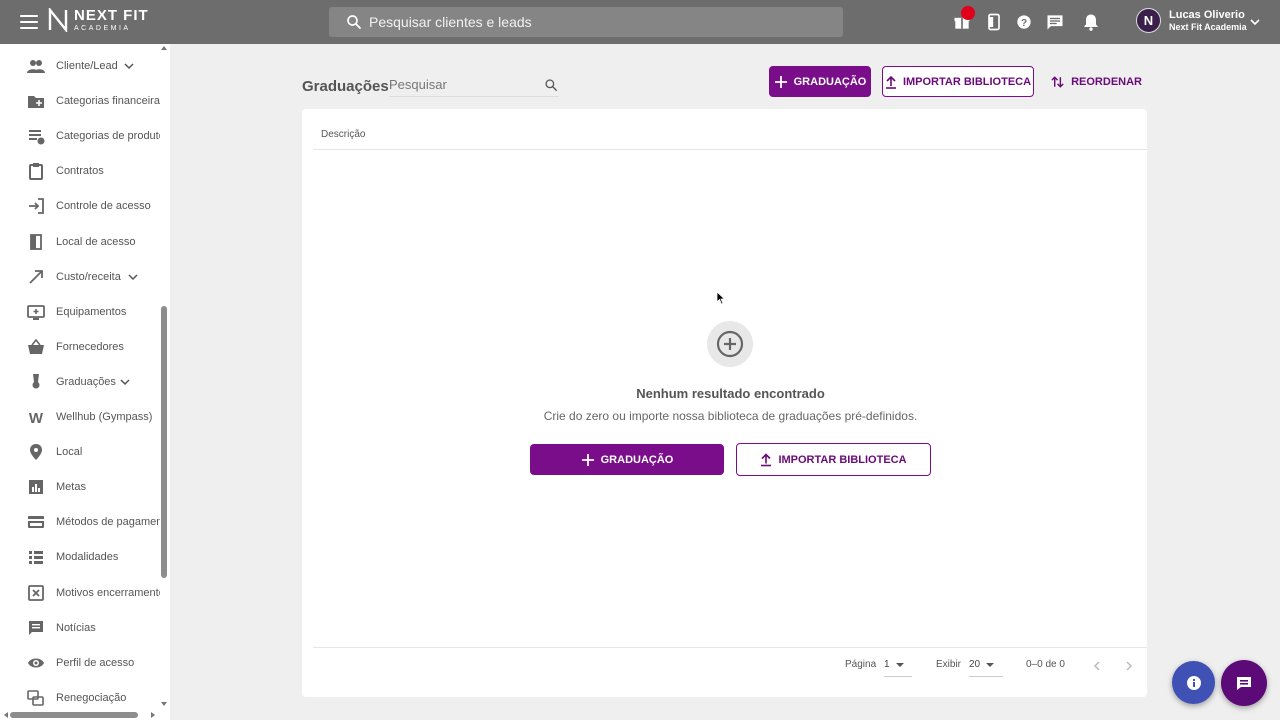 Image resolution: width=1280 pixels, height=720 pixels. Describe the element at coordinates (1097, 666) in the screenshot. I see `previous-page-icon` at that location.